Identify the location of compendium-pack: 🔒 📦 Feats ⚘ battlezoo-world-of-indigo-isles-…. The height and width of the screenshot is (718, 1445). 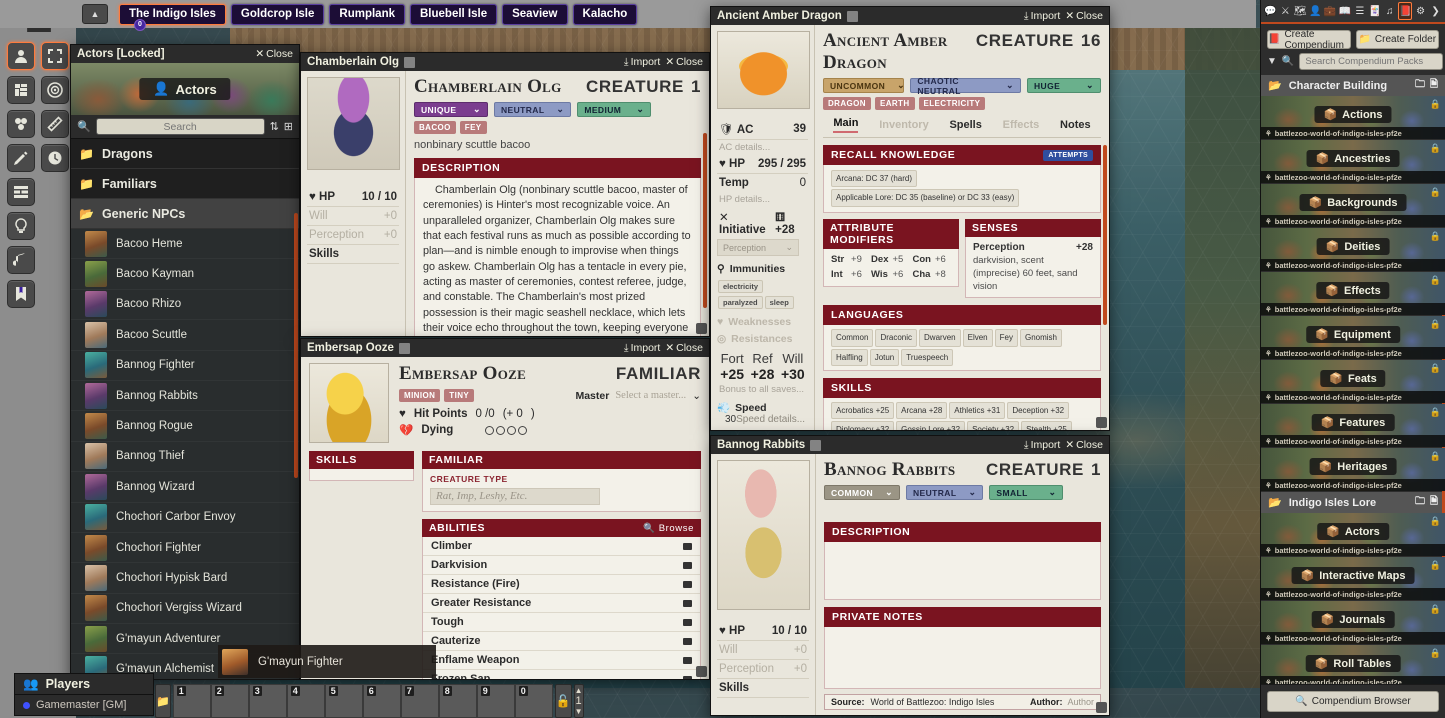
(1353, 381).